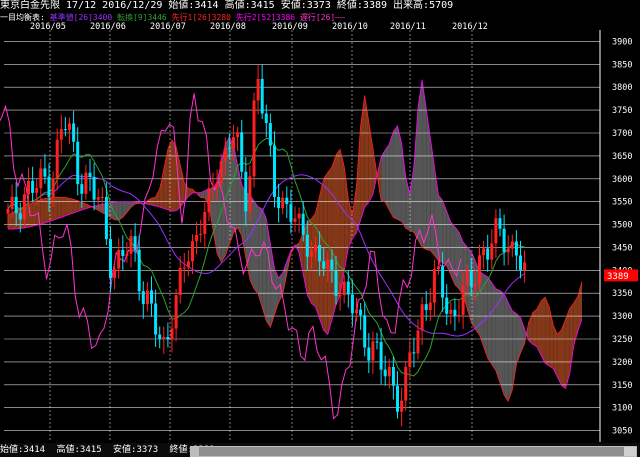  Describe the element at coordinates (622, 294) in the screenshot. I see `y-tick-label: 3350` at that location.